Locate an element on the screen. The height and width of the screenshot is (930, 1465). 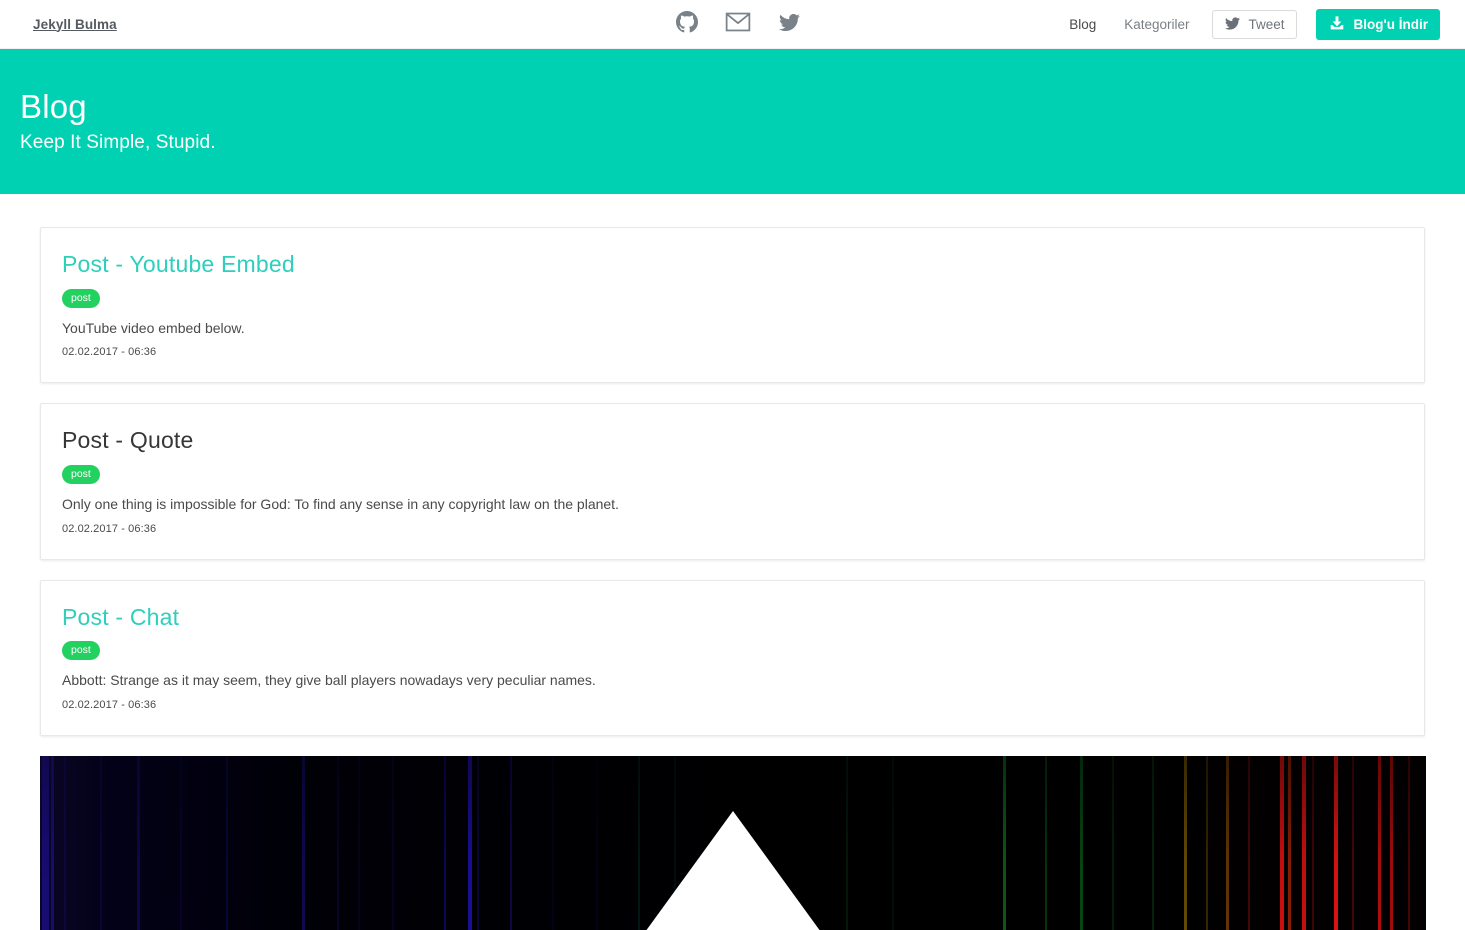
post-title-link: Post - Quote is located at coordinates (128, 440).